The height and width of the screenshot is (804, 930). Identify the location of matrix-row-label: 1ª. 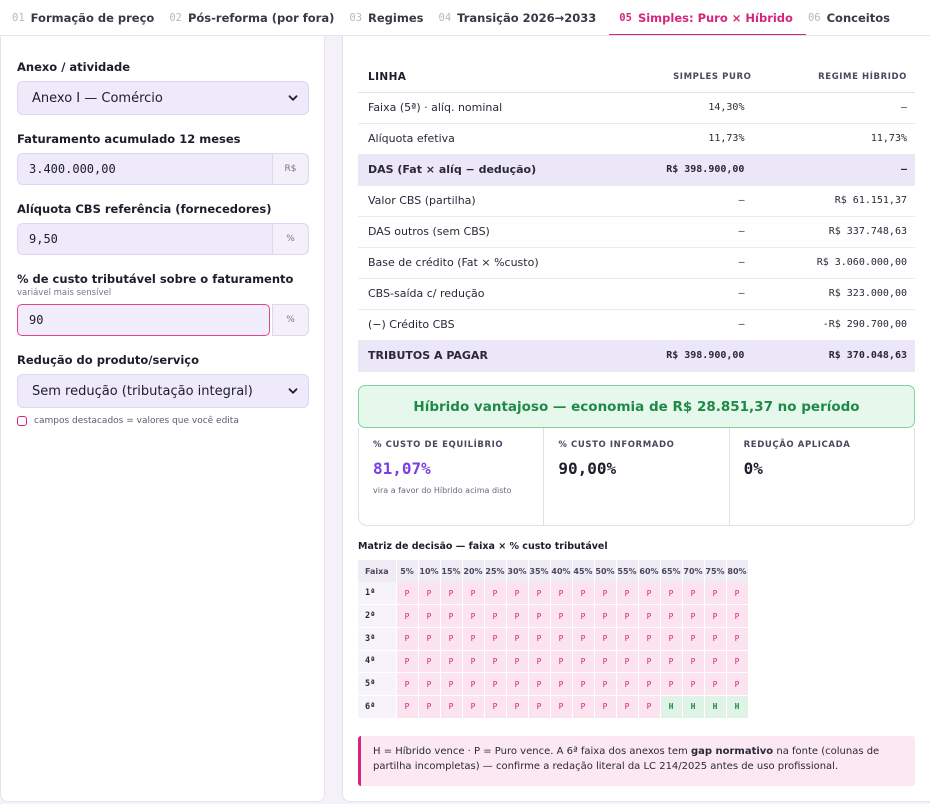
(377, 594).